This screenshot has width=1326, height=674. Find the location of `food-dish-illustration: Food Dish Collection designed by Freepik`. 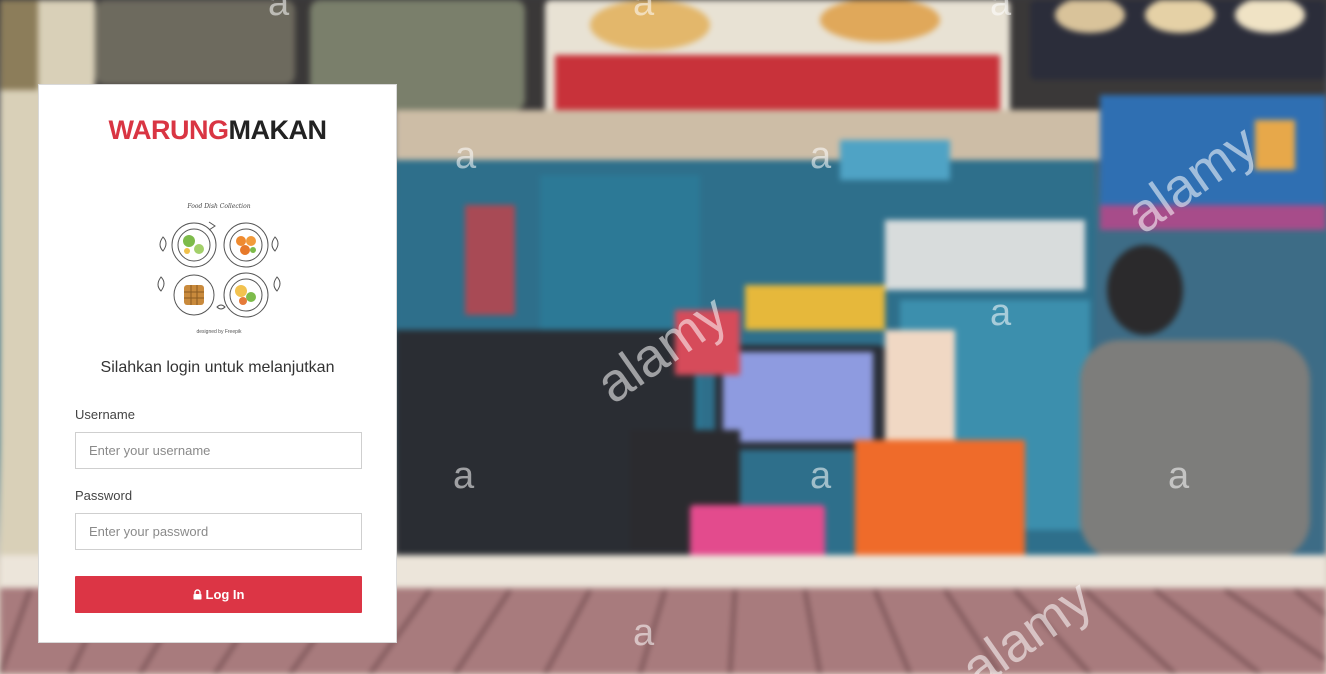

food-dish-illustration: Food Dish Collection designed by Freepik is located at coordinates (219, 267).